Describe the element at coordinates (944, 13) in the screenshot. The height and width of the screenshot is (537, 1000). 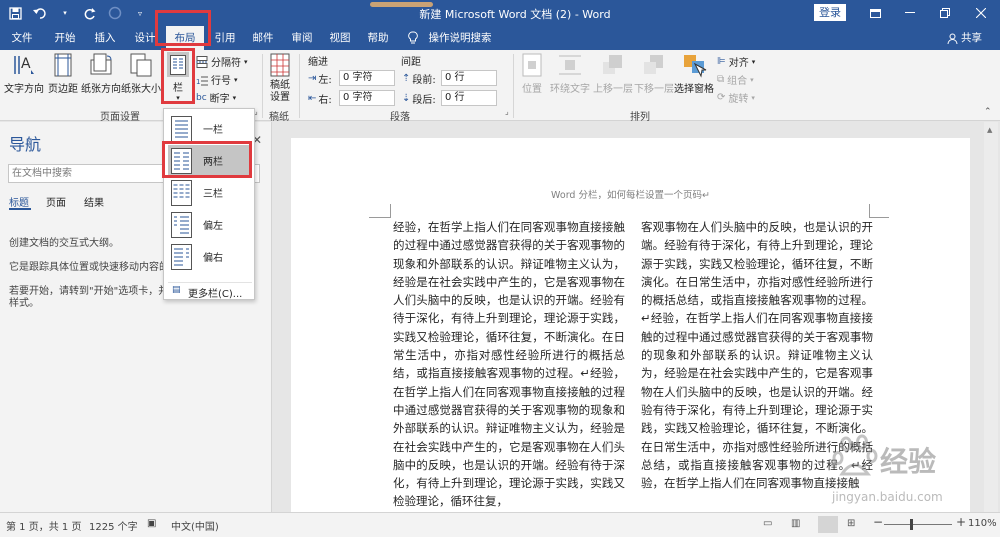
I see `restore-icon` at that location.